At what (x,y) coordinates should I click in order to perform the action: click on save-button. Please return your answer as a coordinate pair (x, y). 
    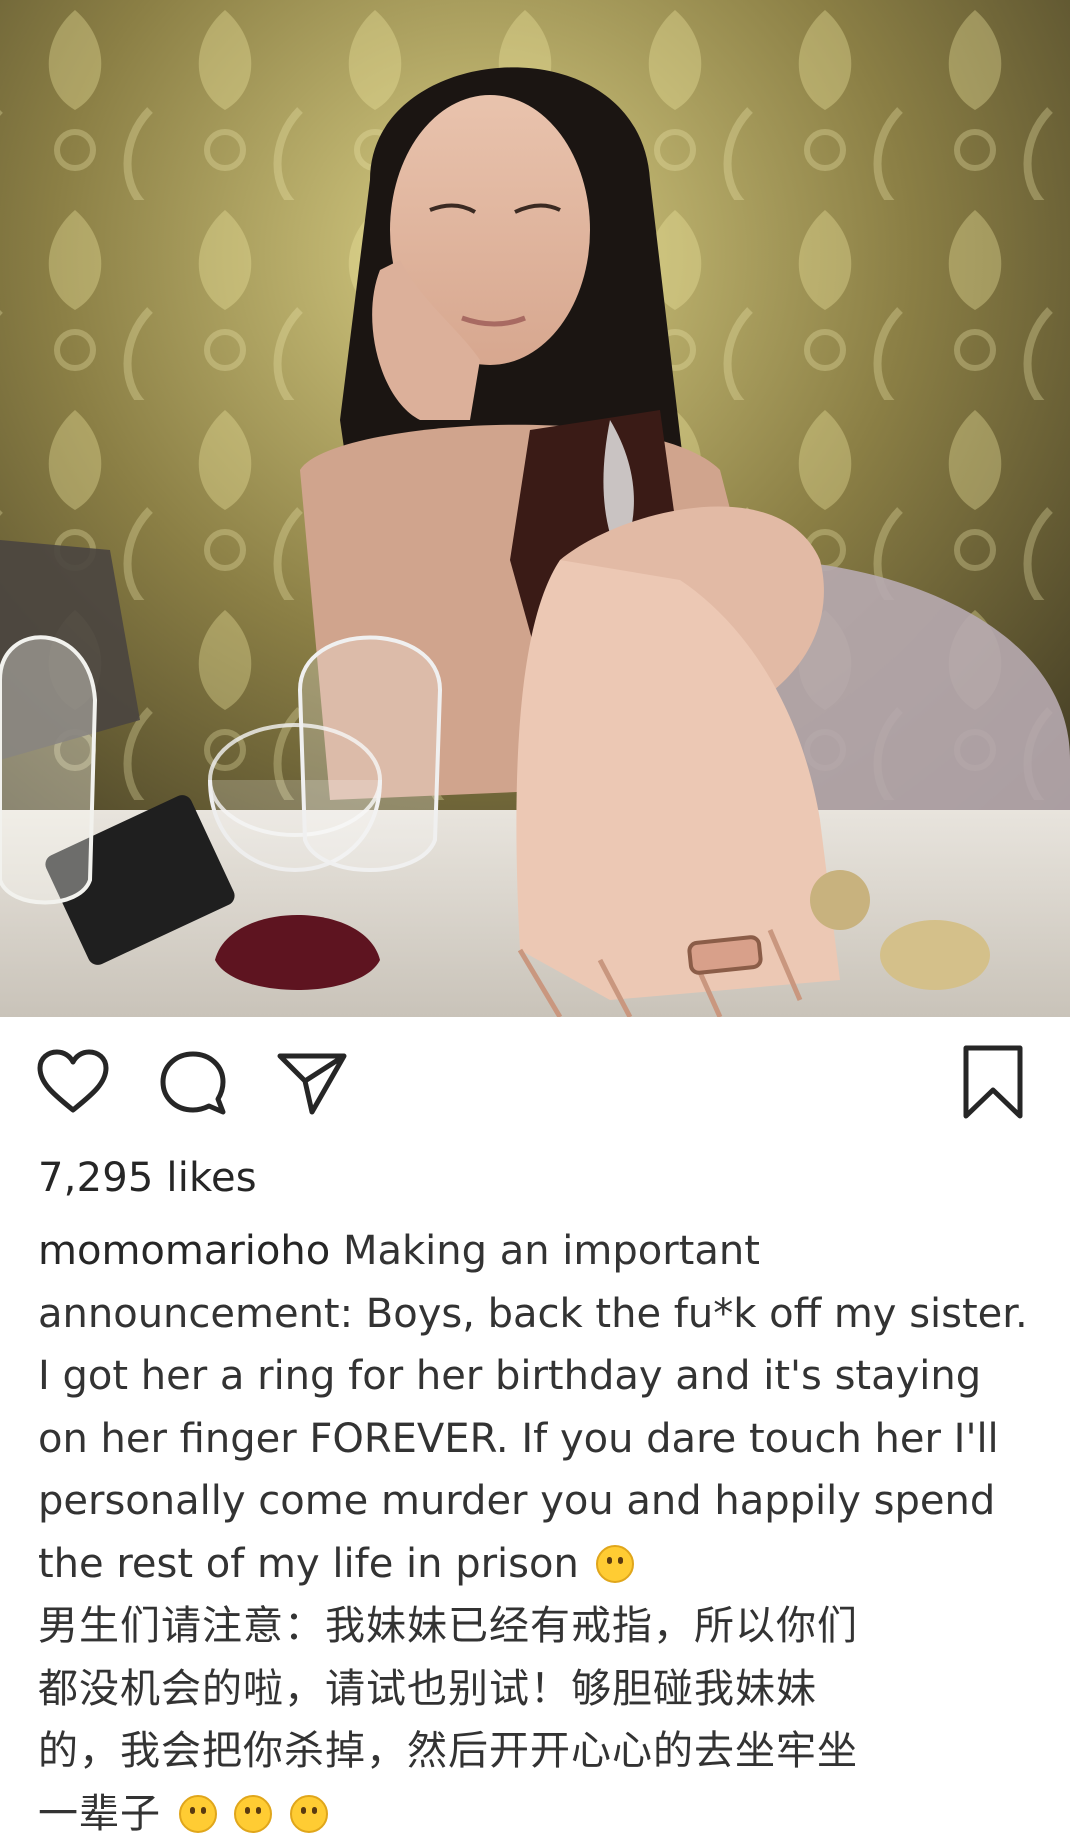
    Looking at the image, I should click on (993, 1084).